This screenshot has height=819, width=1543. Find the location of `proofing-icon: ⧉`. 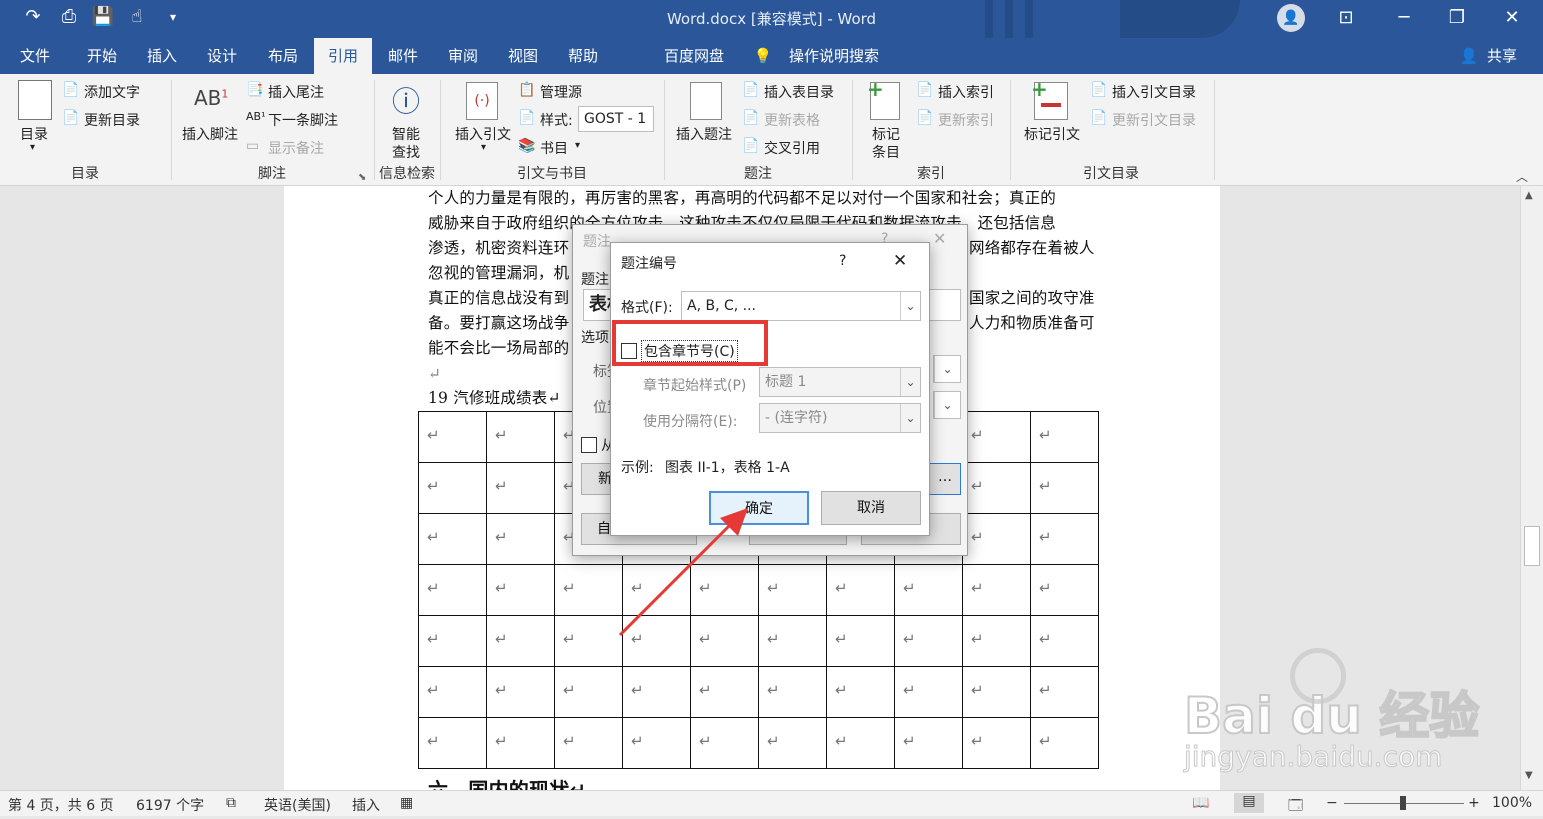

proofing-icon: ⧉ is located at coordinates (231, 803).